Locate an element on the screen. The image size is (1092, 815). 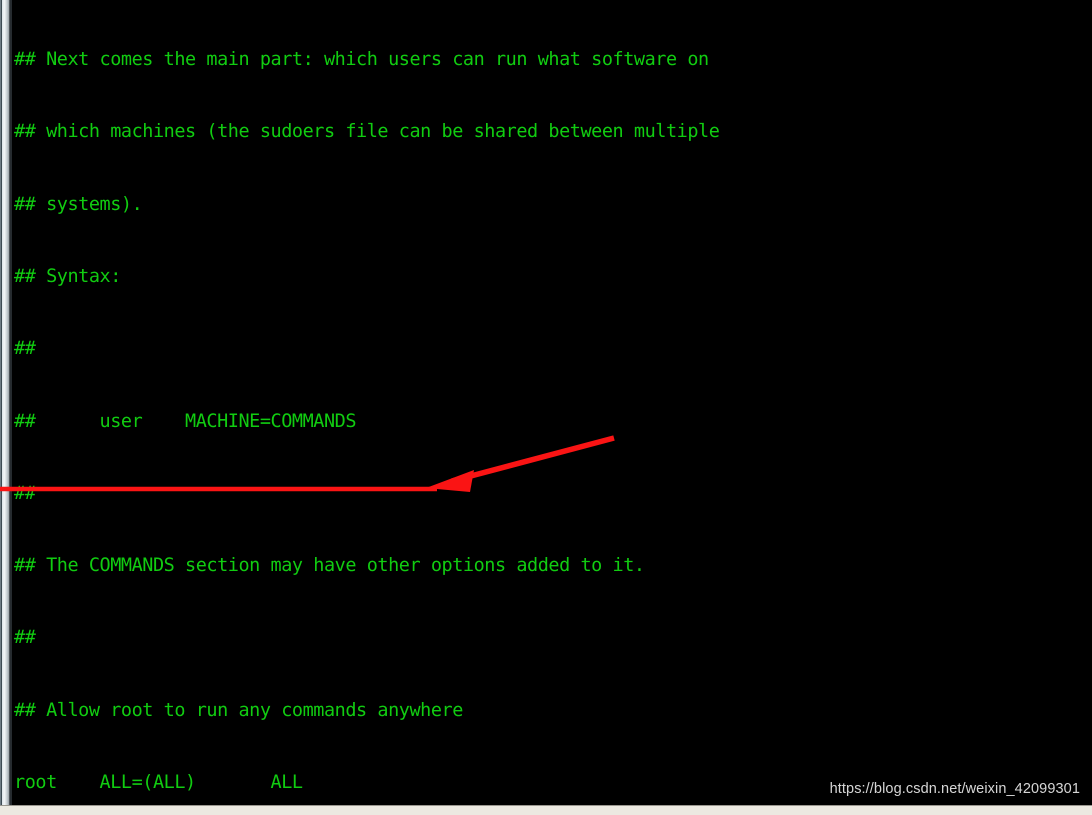
scrollbar-thumb is located at coordinates (5, 403).